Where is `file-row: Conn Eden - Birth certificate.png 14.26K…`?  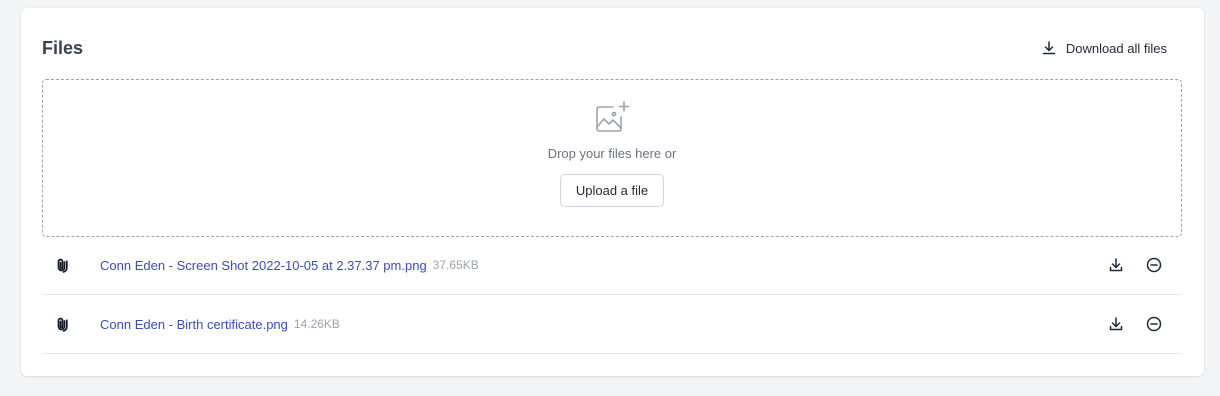
file-row: Conn Eden - Birth certificate.png 14.26K… is located at coordinates (612, 324).